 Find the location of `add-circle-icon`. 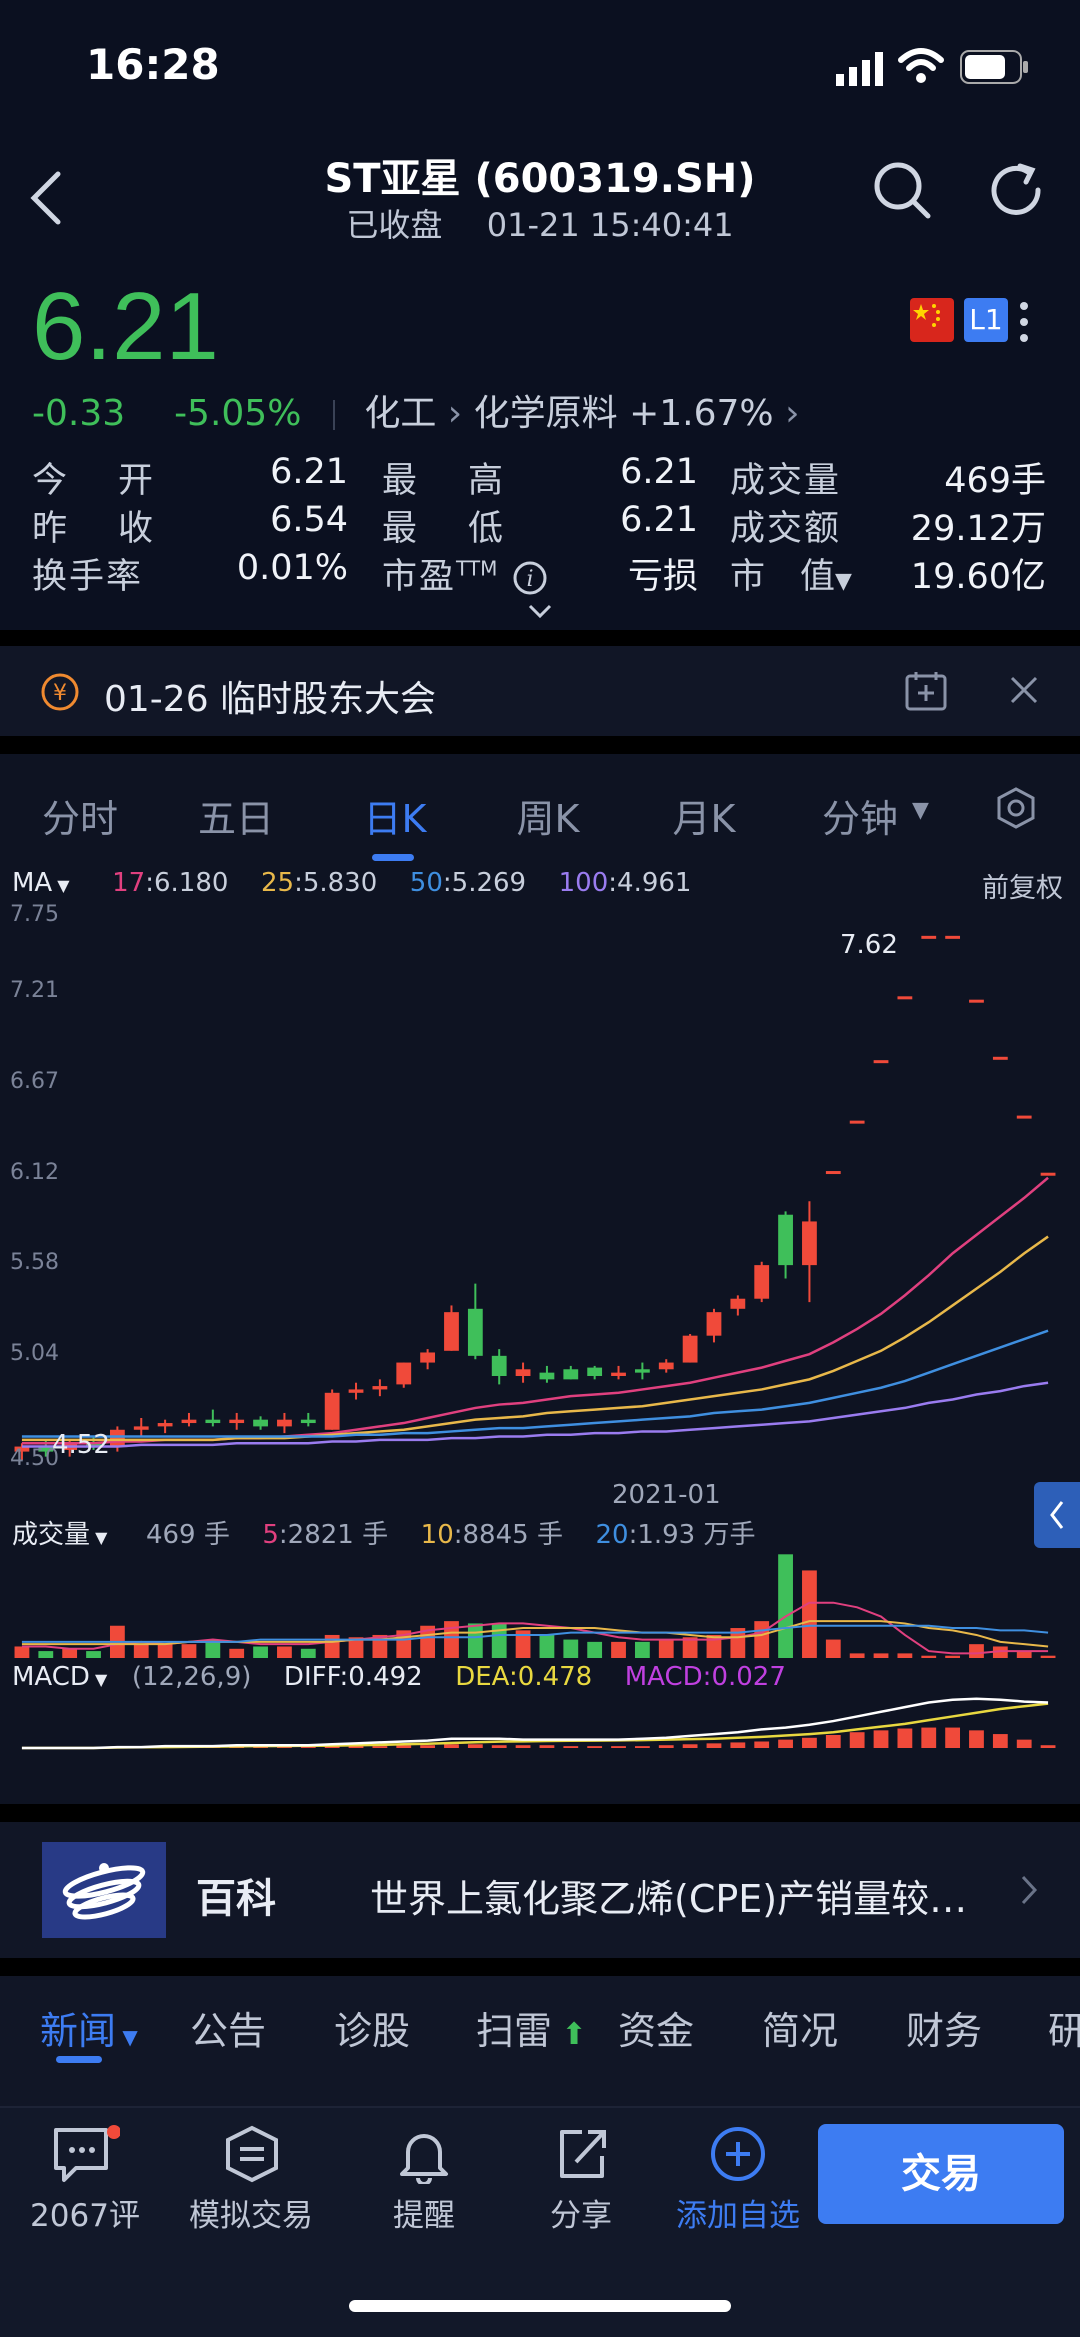

add-circle-icon is located at coordinates (738, 2154).